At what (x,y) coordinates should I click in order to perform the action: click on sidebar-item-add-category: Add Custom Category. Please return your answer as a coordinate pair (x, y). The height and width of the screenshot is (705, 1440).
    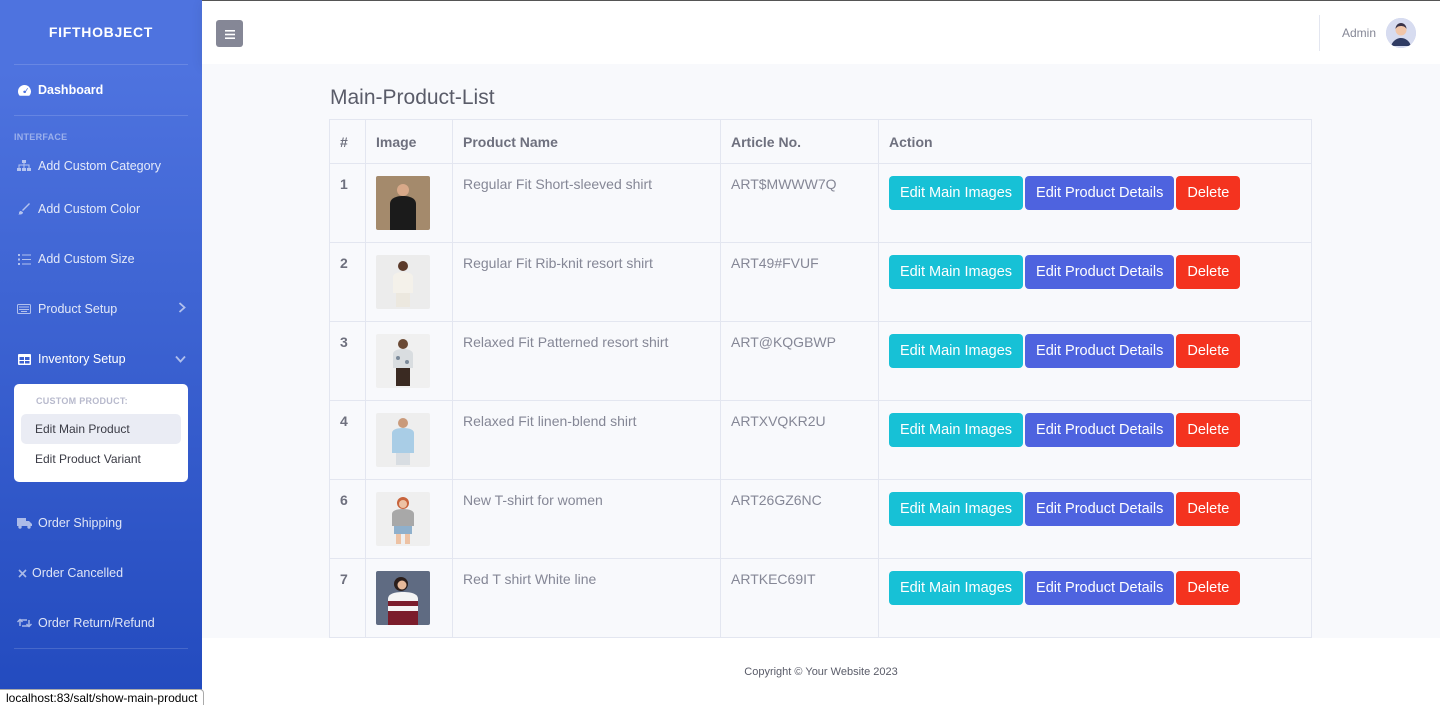
    Looking at the image, I should click on (101, 166).